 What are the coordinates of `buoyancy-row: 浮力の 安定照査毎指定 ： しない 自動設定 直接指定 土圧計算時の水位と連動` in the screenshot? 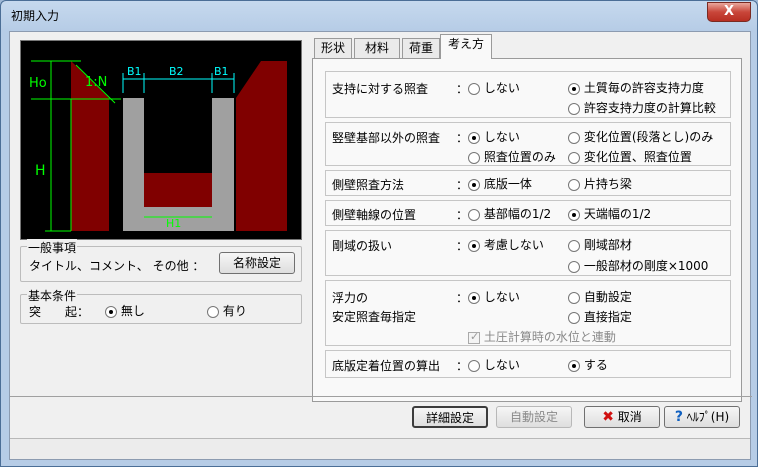 It's located at (528, 313).